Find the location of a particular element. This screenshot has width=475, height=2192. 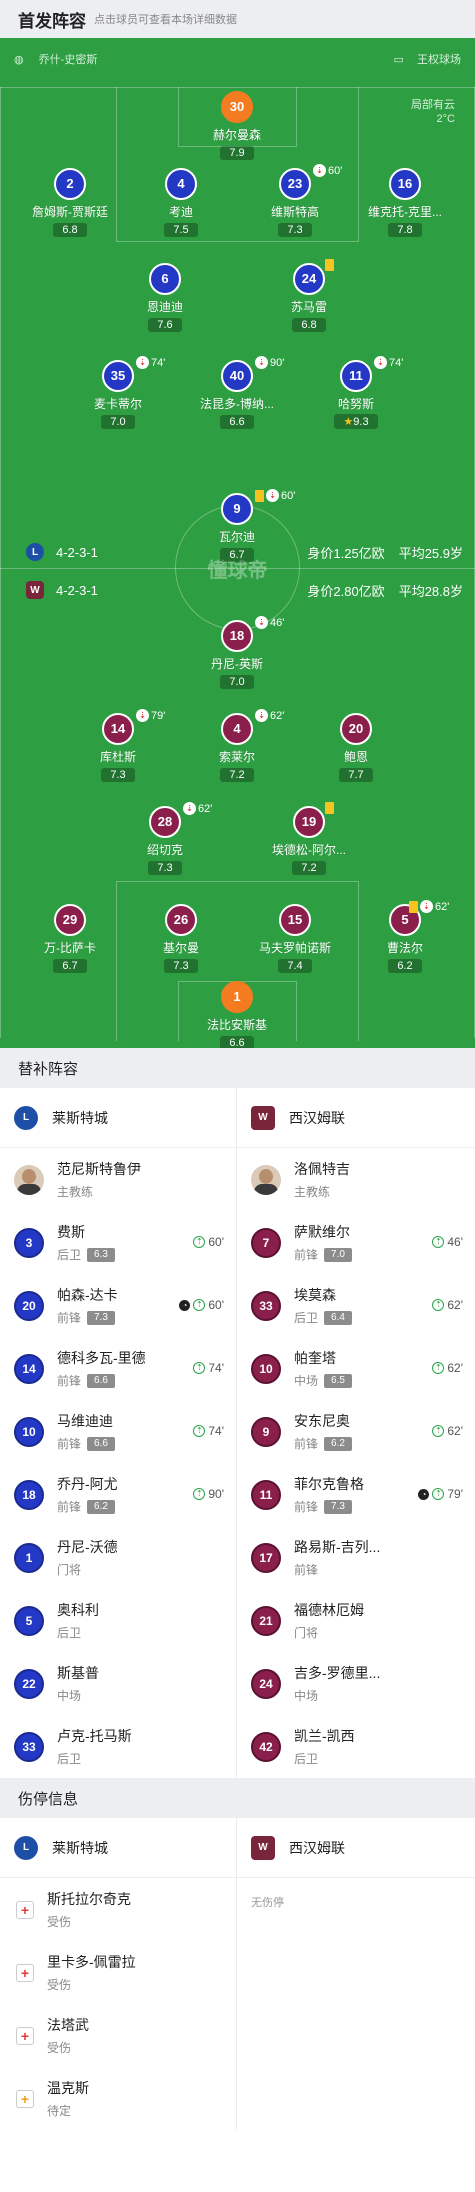

player-home-am1: 35 ⇣ 74' 麦卡蒂尔 7.0 is located at coordinates (118, 393).